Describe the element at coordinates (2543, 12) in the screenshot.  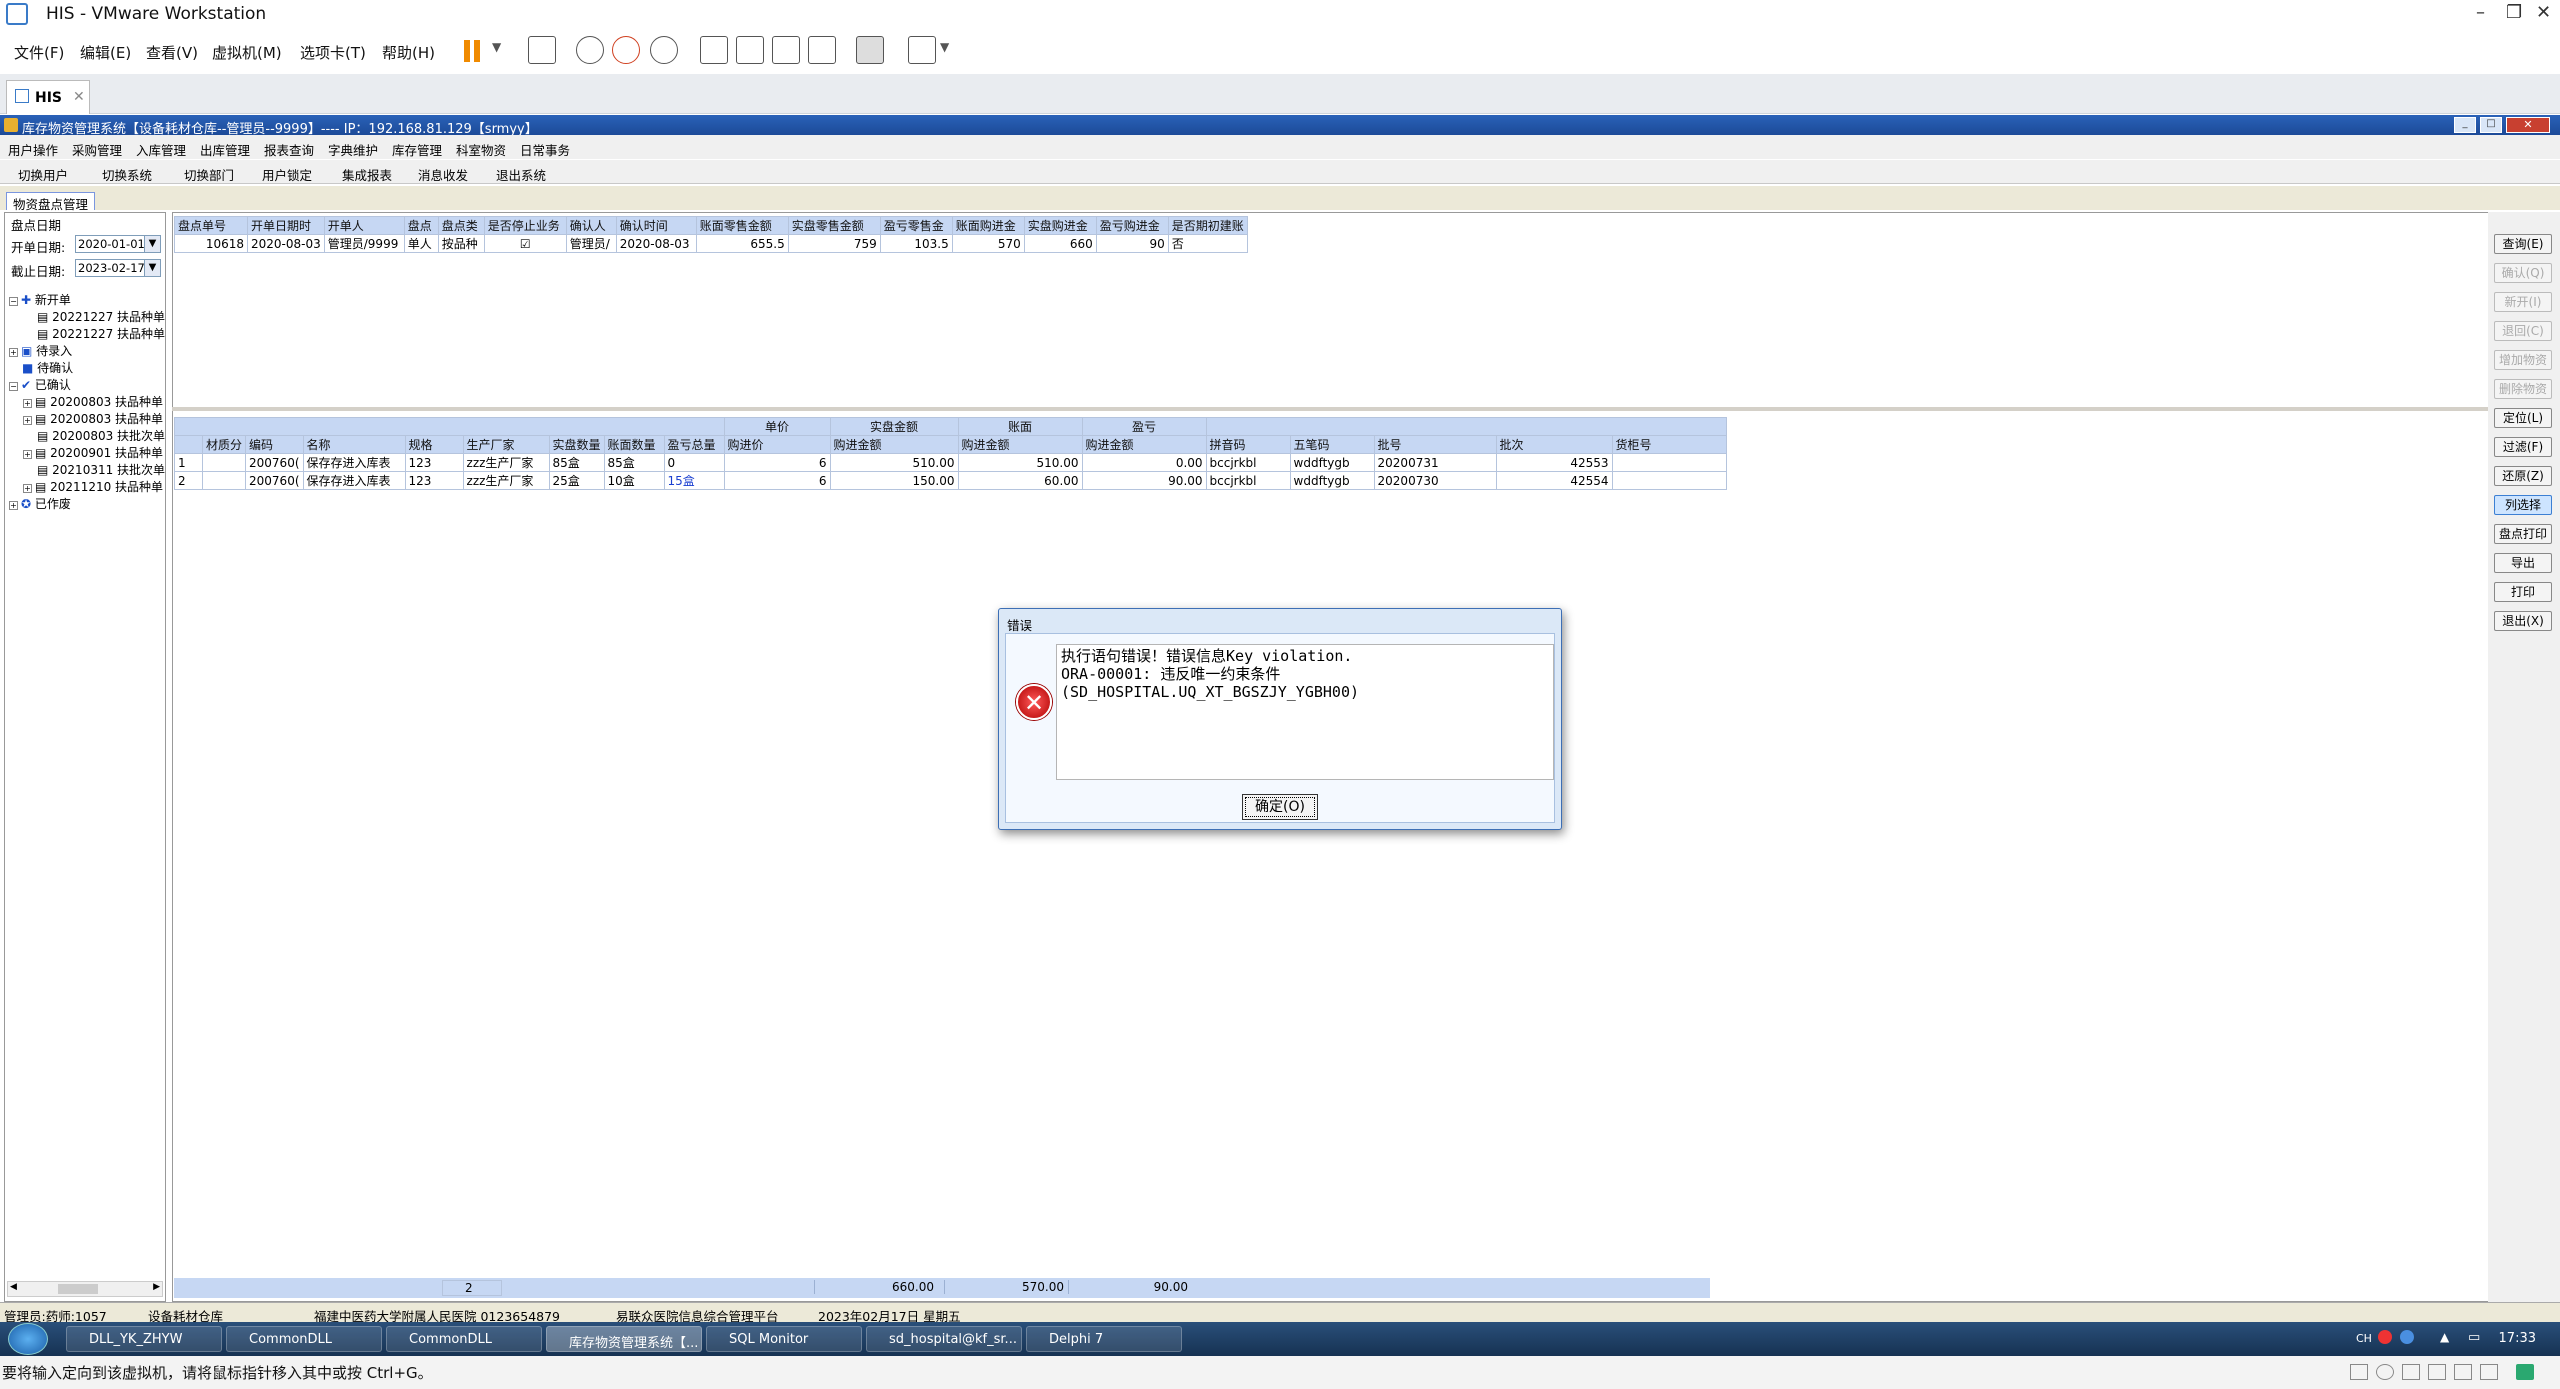
I see `close-icon: ✕` at that location.